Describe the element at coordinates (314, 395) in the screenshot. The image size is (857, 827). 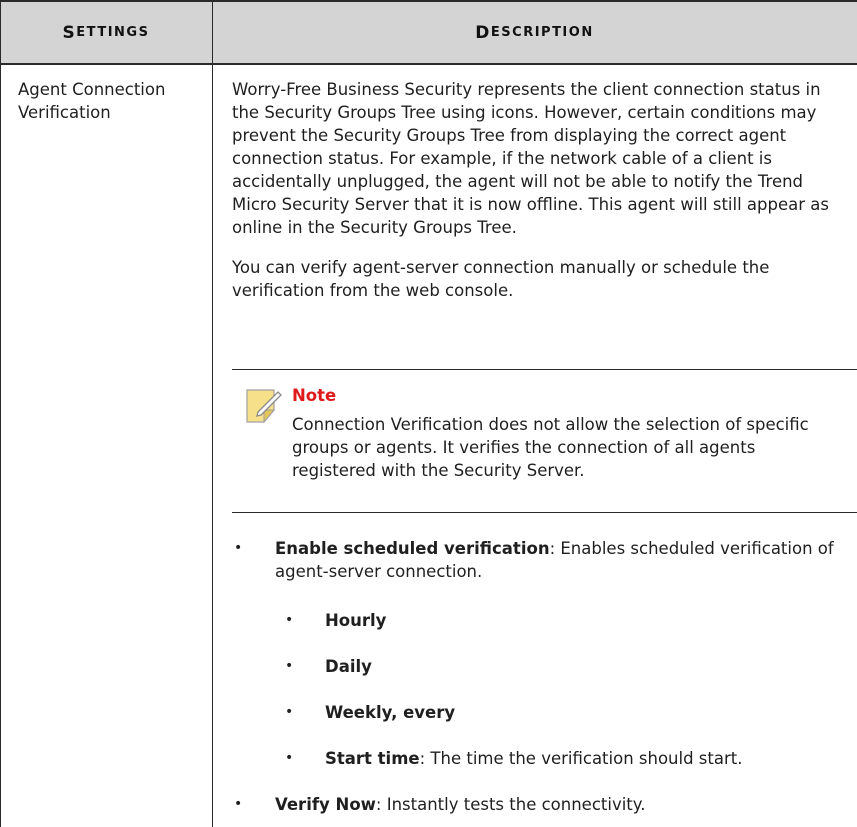
I see `note-title: Note` at that location.